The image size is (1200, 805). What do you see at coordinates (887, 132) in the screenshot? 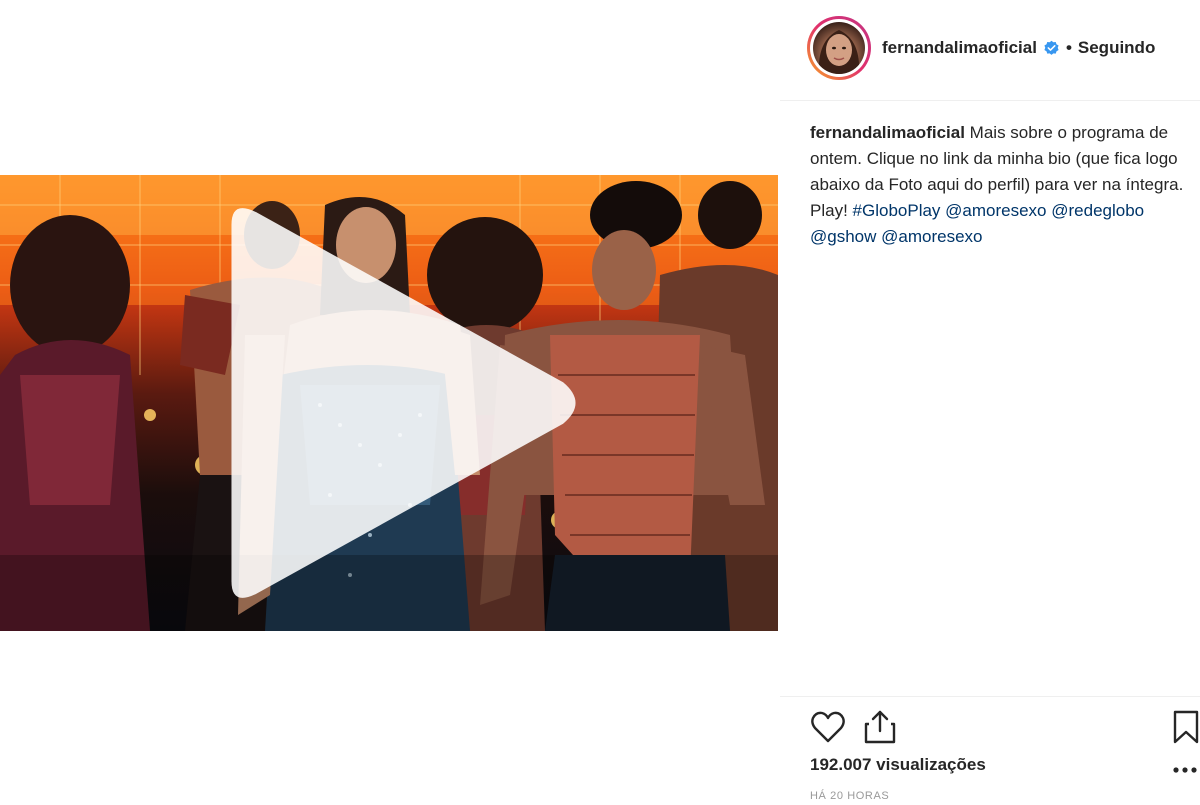
I see `caption-username: fernandalimaoficial` at bounding box center [887, 132].